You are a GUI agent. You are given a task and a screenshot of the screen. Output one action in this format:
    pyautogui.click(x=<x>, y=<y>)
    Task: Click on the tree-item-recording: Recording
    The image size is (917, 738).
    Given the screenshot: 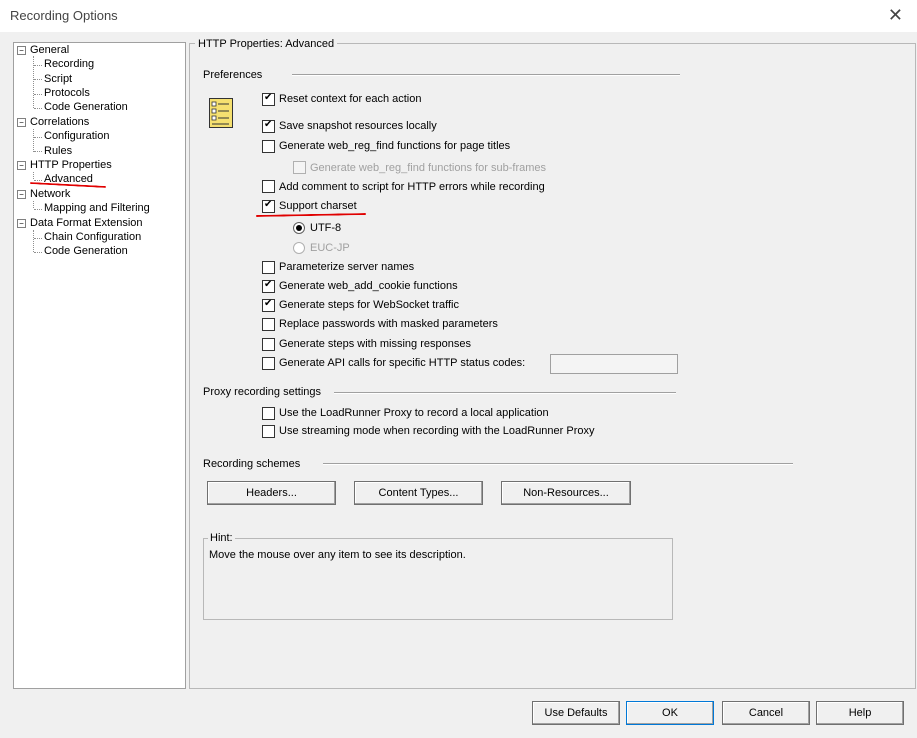 What is the action you would take?
    pyautogui.click(x=69, y=64)
    